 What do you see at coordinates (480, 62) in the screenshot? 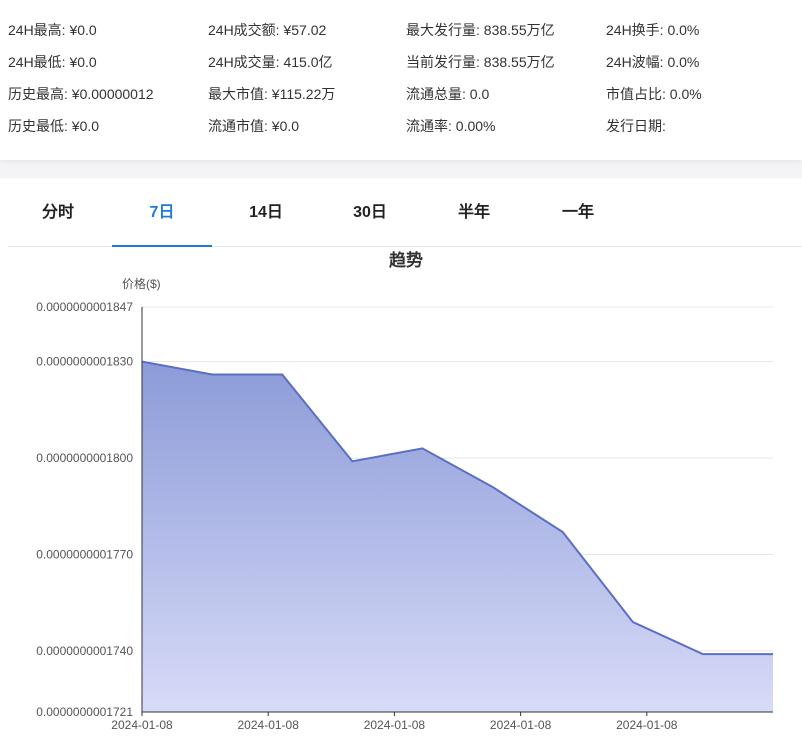
I see `stat-current-supply: 当前发行量: 838.55万亿` at bounding box center [480, 62].